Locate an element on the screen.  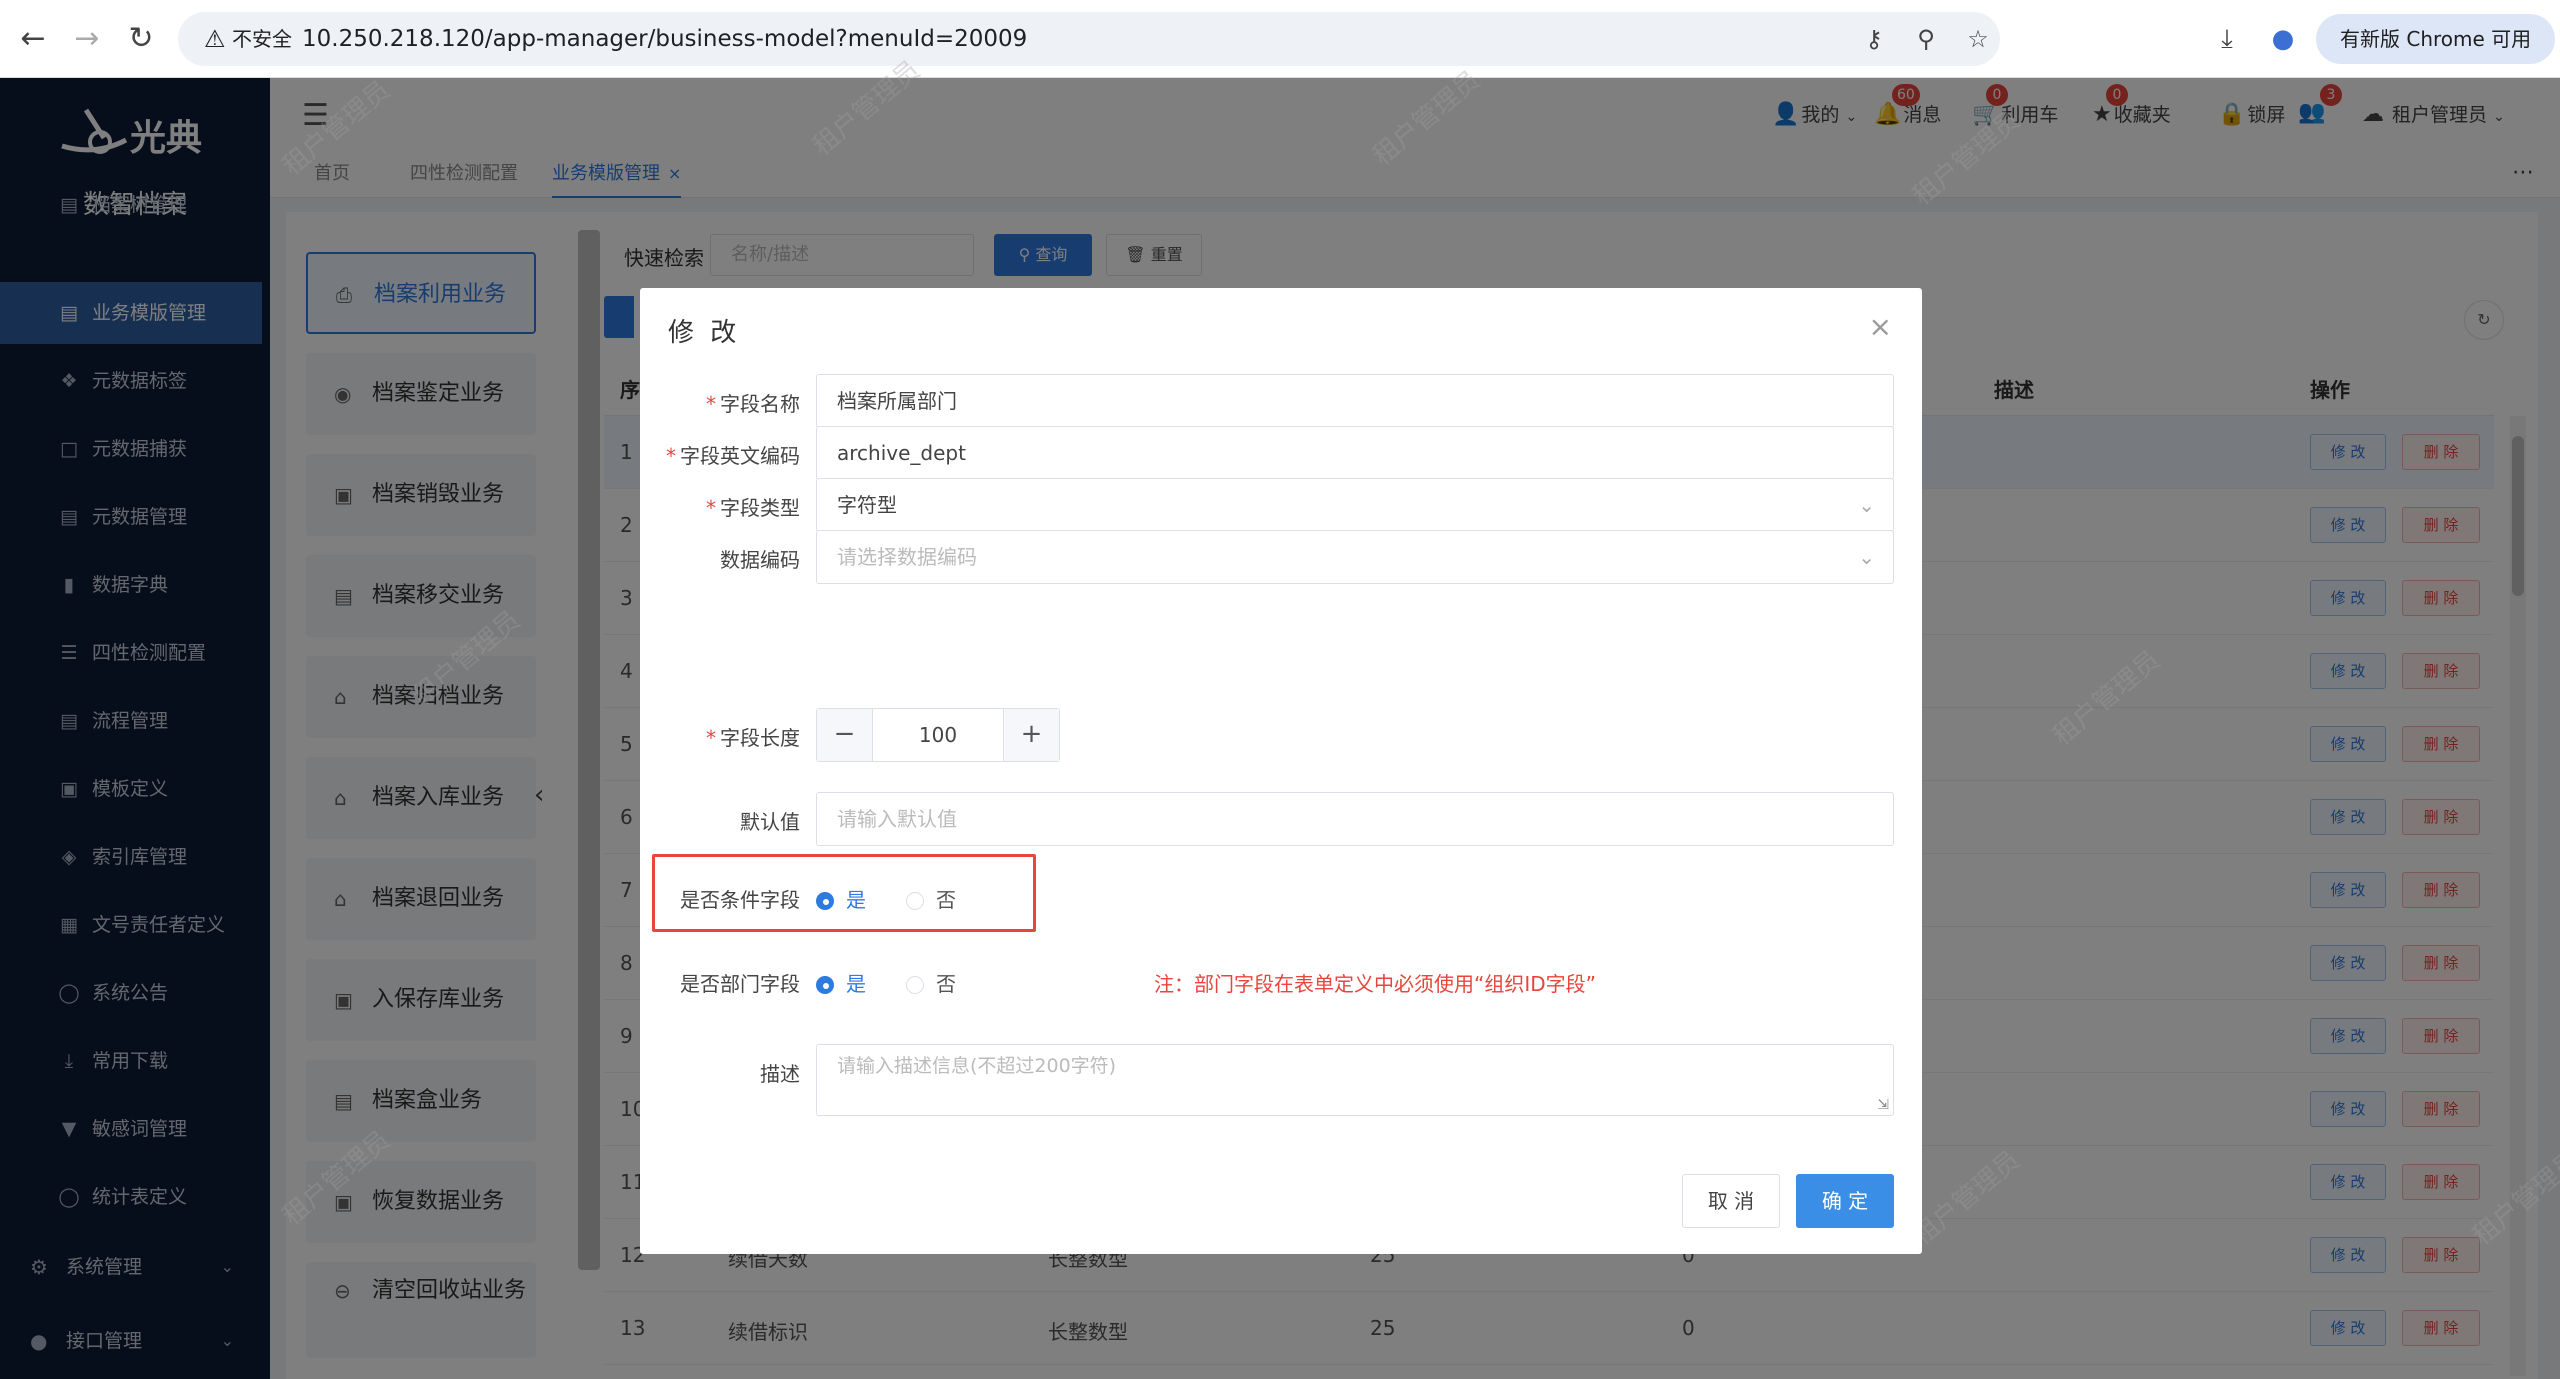
data-code-select: 请选择数据编码 ⌄ is located at coordinates (1355, 557).